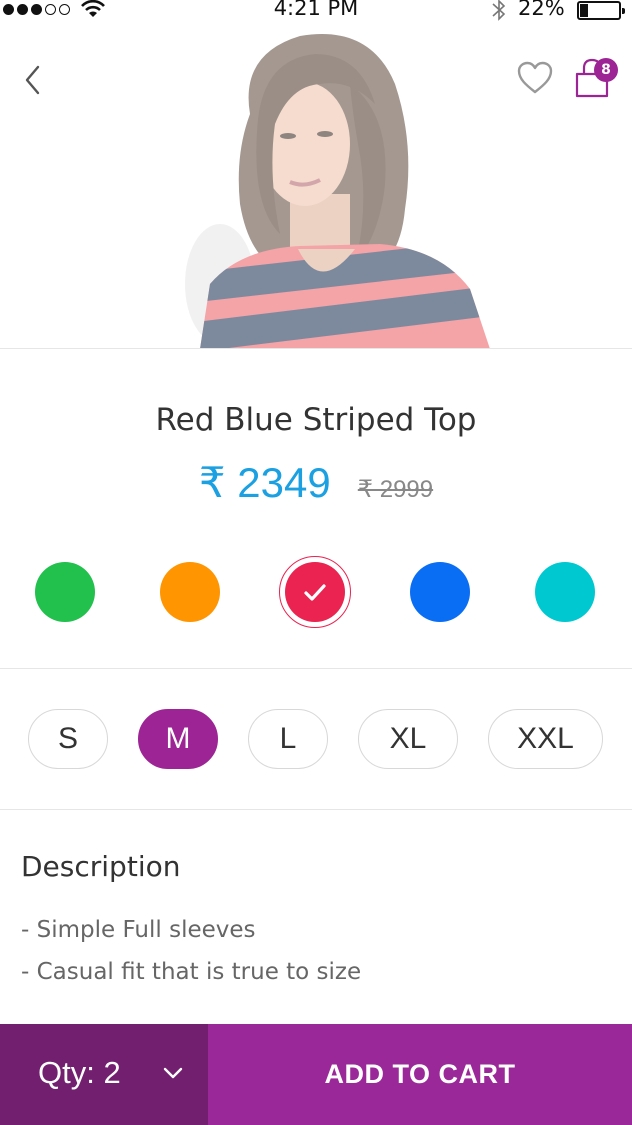 This screenshot has height=1125, width=632. I want to click on color-selector, so click(316, 592).